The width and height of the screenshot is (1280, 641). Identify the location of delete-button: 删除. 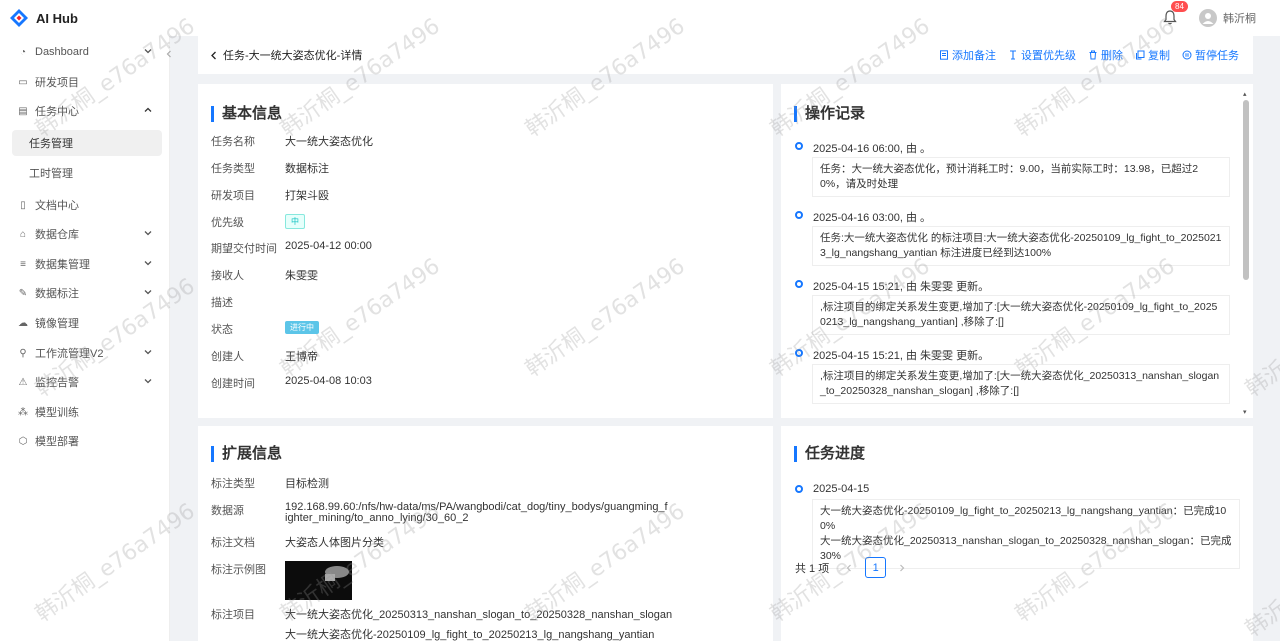
(1105, 55).